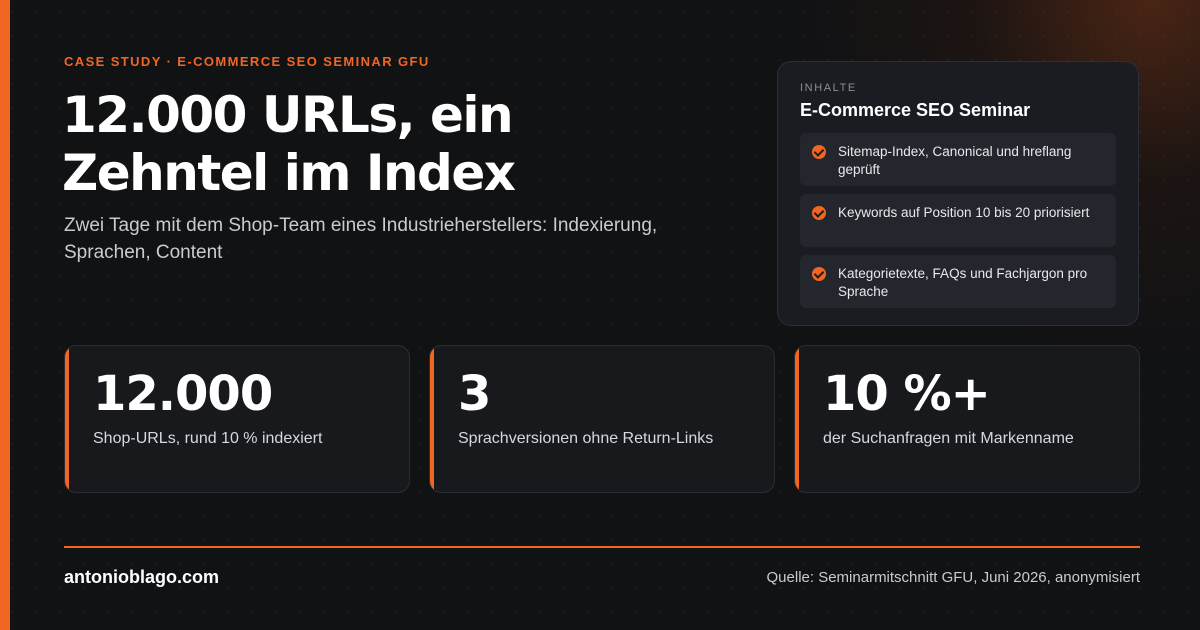  I want to click on stat-label: der Suchanfragen mit Markenname, so click(948, 438).